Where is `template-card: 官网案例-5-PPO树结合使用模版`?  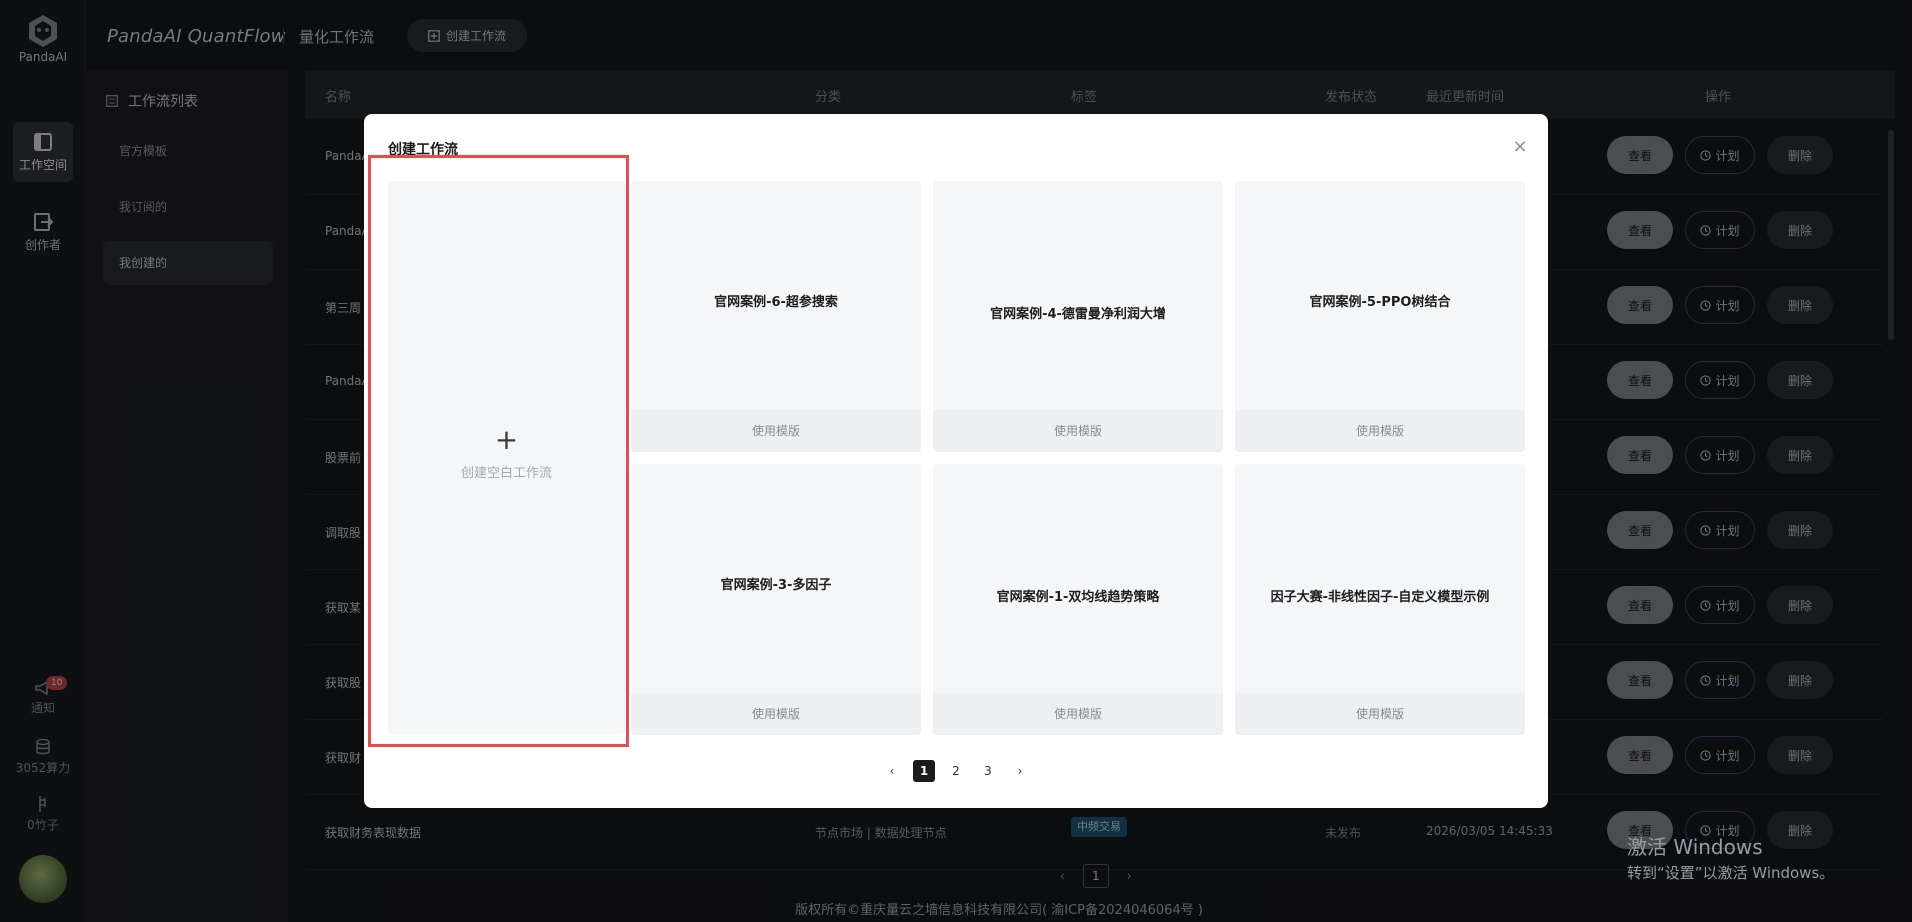 template-card: 官网案例-5-PPO树结合使用模版 is located at coordinates (1380, 316).